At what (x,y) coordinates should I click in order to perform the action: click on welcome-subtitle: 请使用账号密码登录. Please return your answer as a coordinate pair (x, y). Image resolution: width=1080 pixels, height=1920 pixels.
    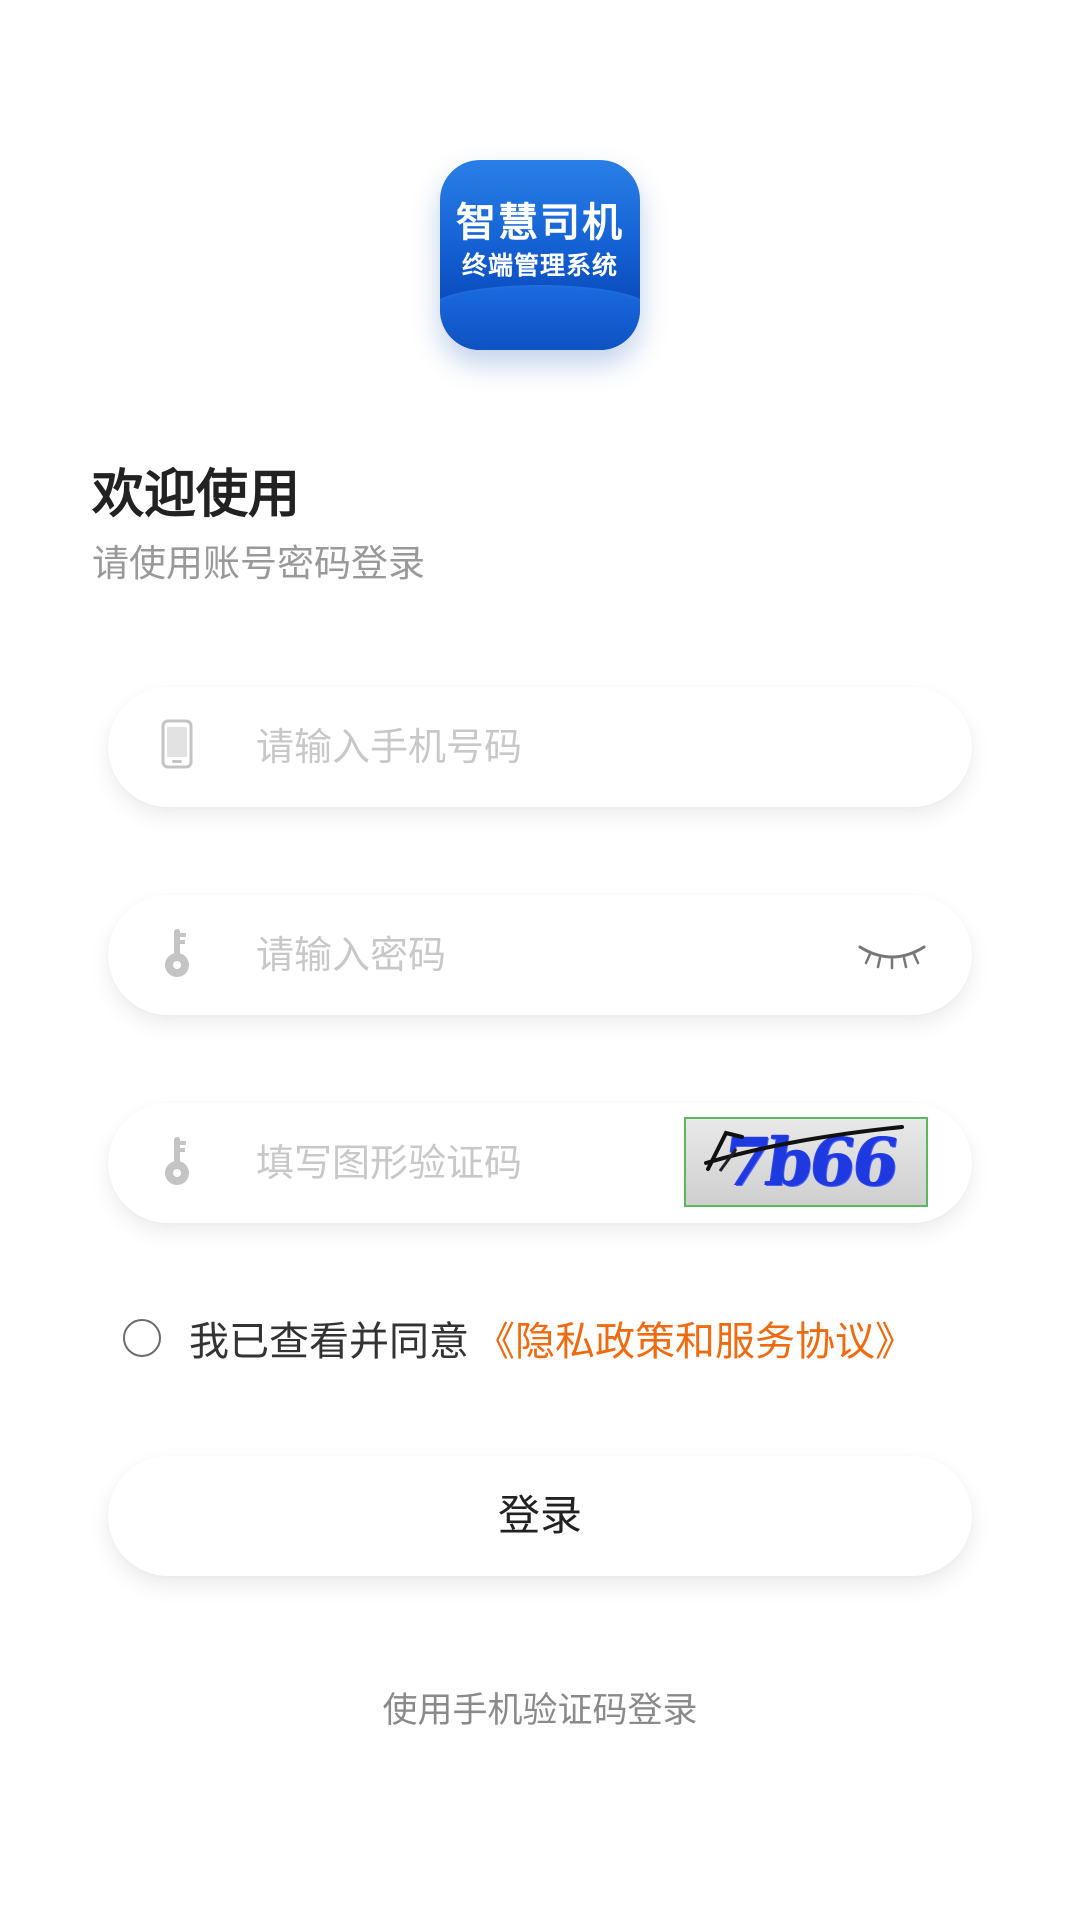
    Looking at the image, I should click on (258, 563).